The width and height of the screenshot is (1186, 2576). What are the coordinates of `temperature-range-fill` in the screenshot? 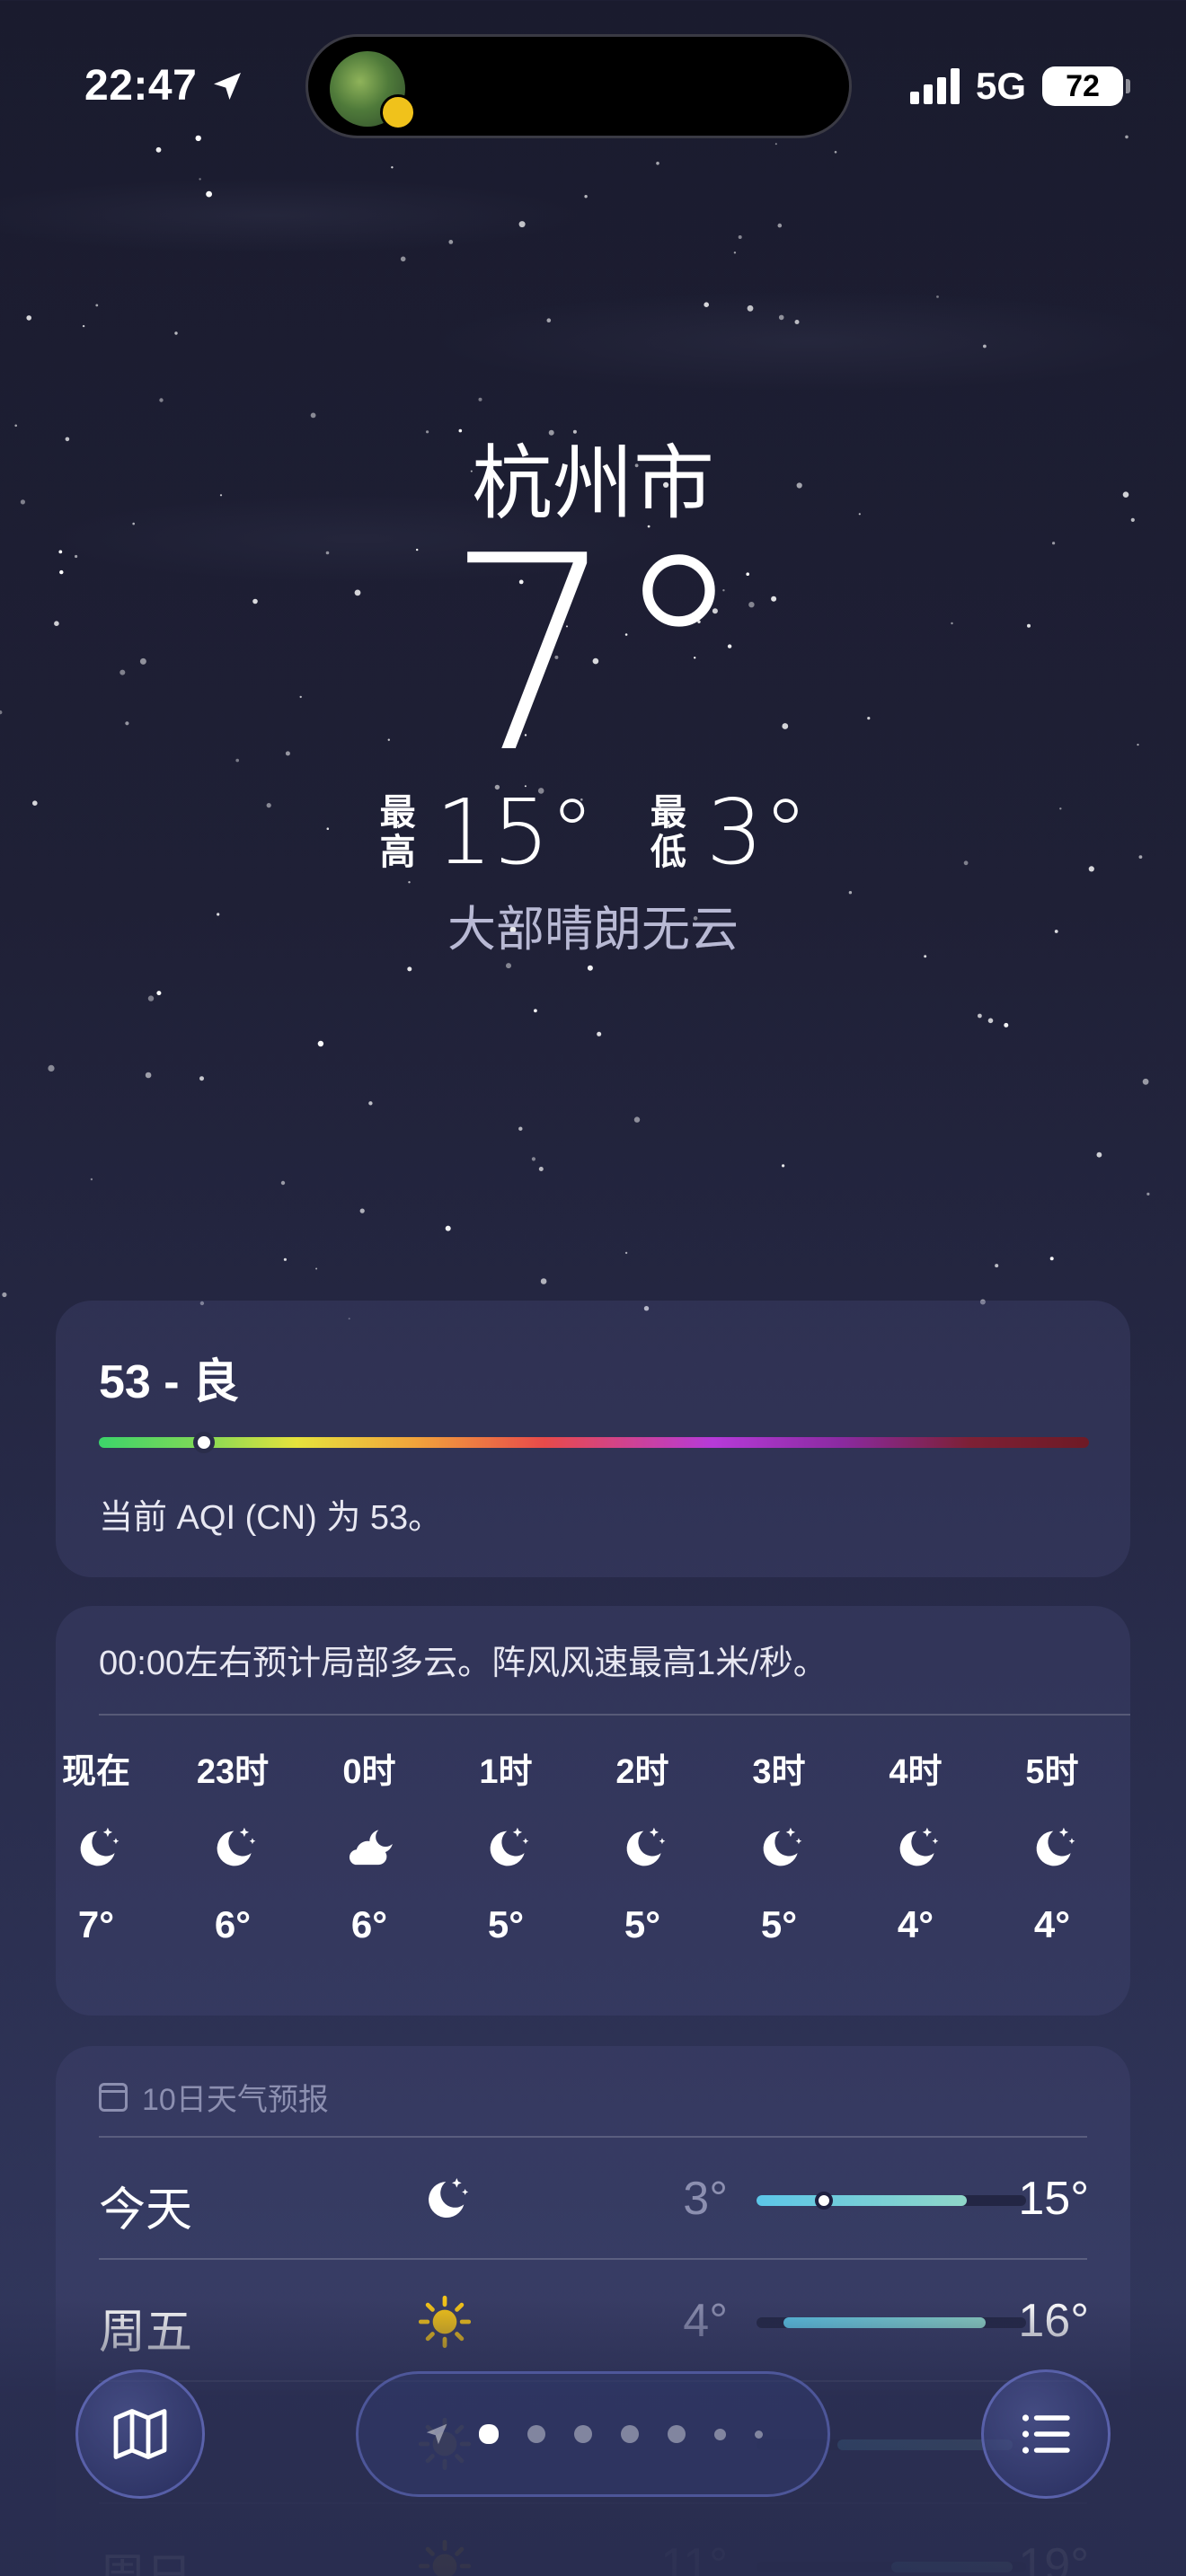 It's located at (862, 2200).